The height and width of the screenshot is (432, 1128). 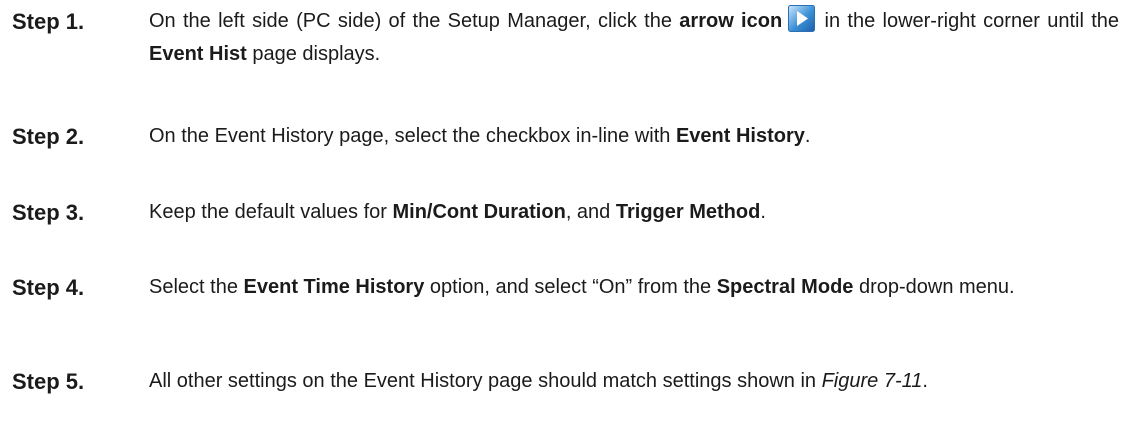 What do you see at coordinates (688, 212) in the screenshot?
I see `step-text-bold: Trigger Method` at bounding box center [688, 212].